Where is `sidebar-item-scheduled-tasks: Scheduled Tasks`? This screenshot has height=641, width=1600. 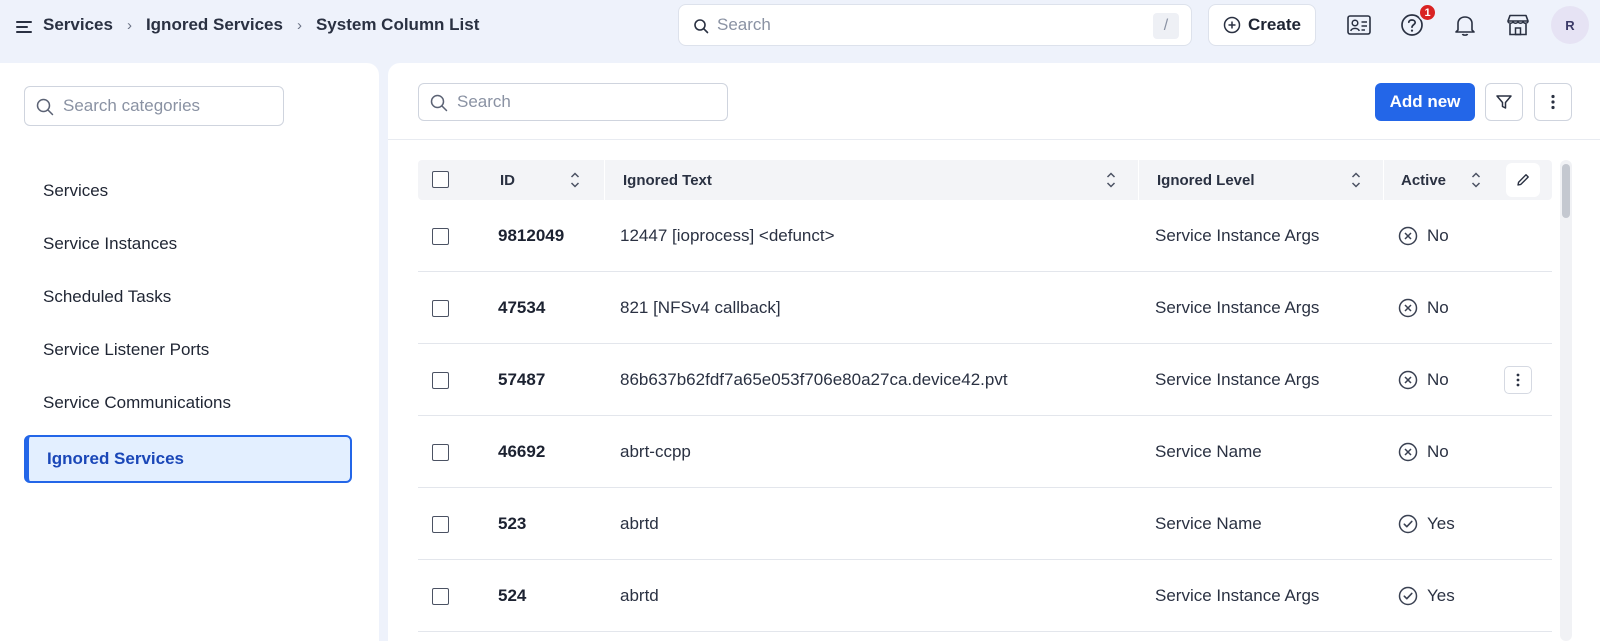
sidebar-item-scheduled-tasks: Scheduled Tasks is located at coordinates (188, 297).